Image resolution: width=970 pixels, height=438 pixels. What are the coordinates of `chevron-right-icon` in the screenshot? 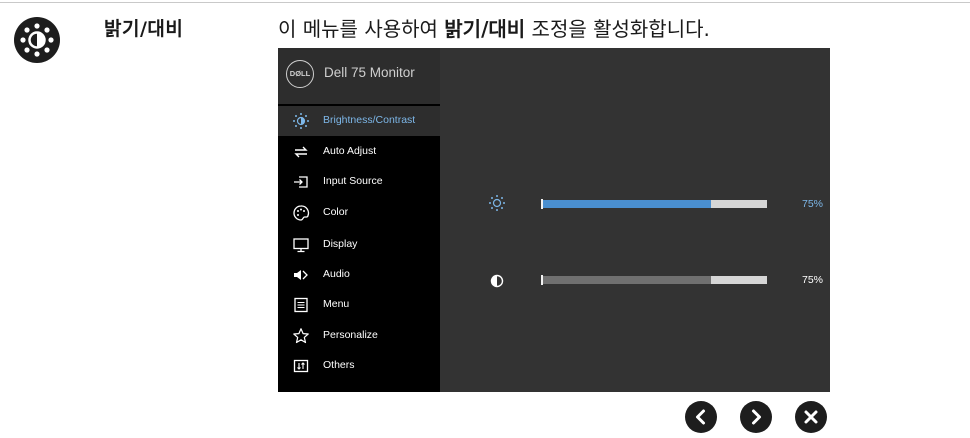 It's located at (756, 417).